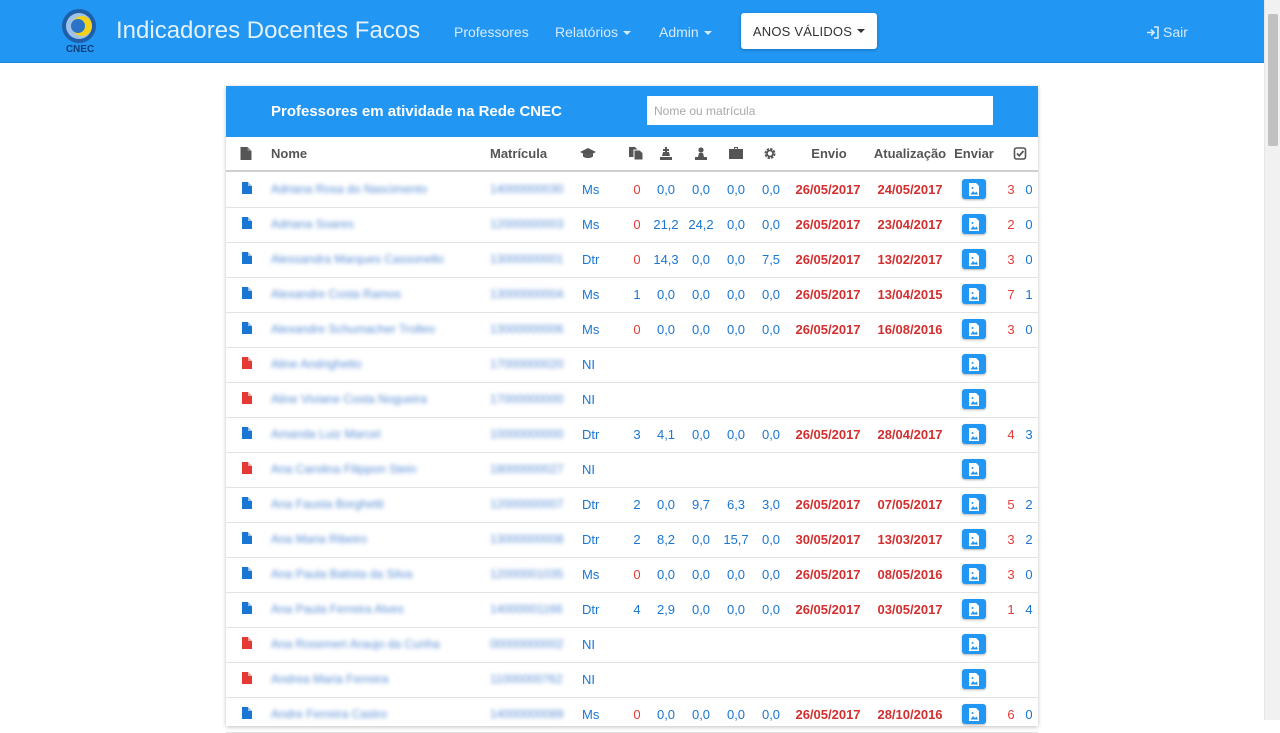 The image size is (1280, 733). I want to click on header-nome: Nome, so click(289, 153).